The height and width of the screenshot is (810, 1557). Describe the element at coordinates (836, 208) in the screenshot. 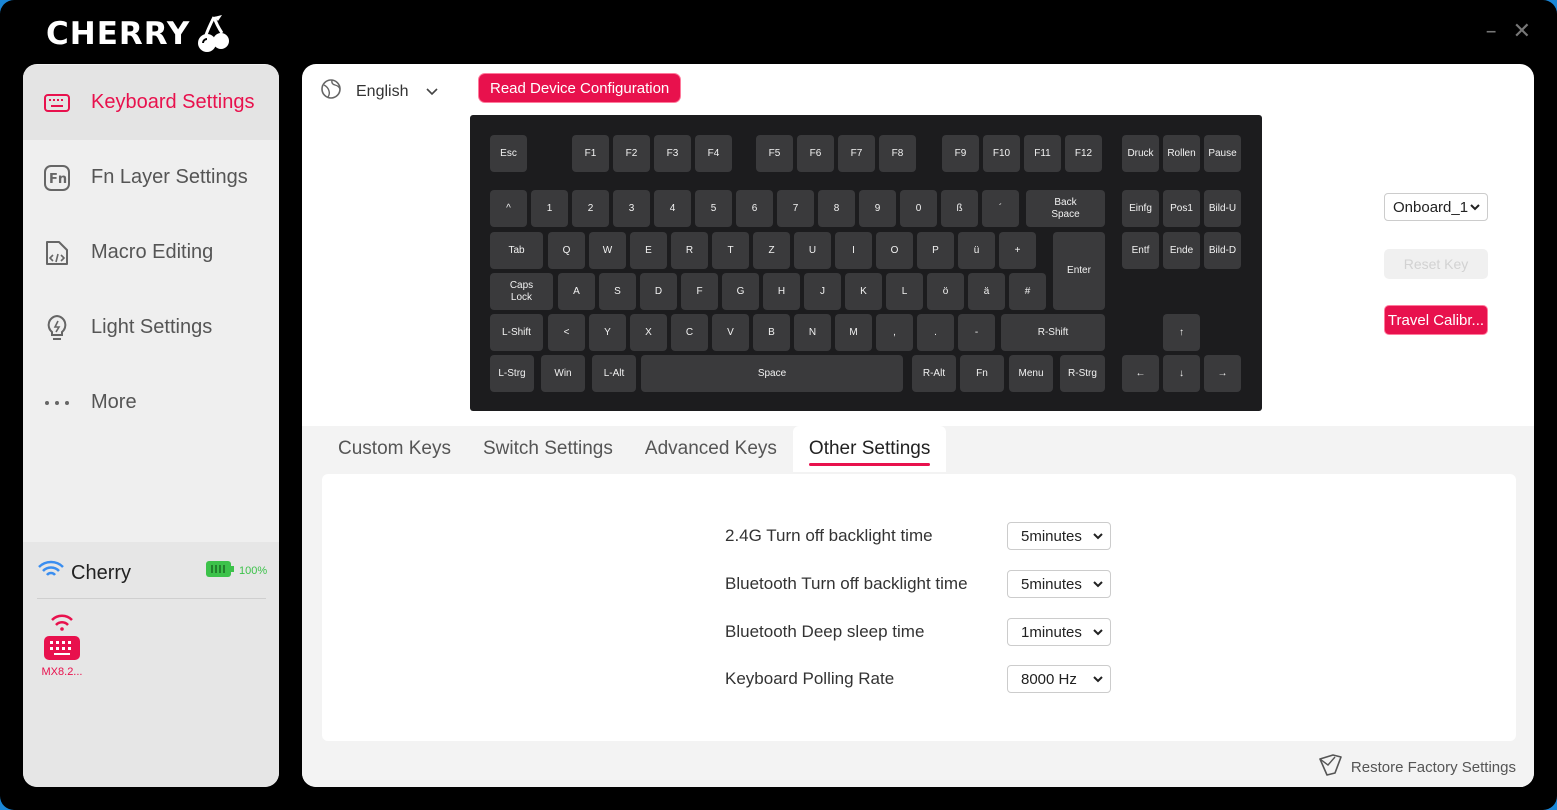

I see `key: 8` at that location.